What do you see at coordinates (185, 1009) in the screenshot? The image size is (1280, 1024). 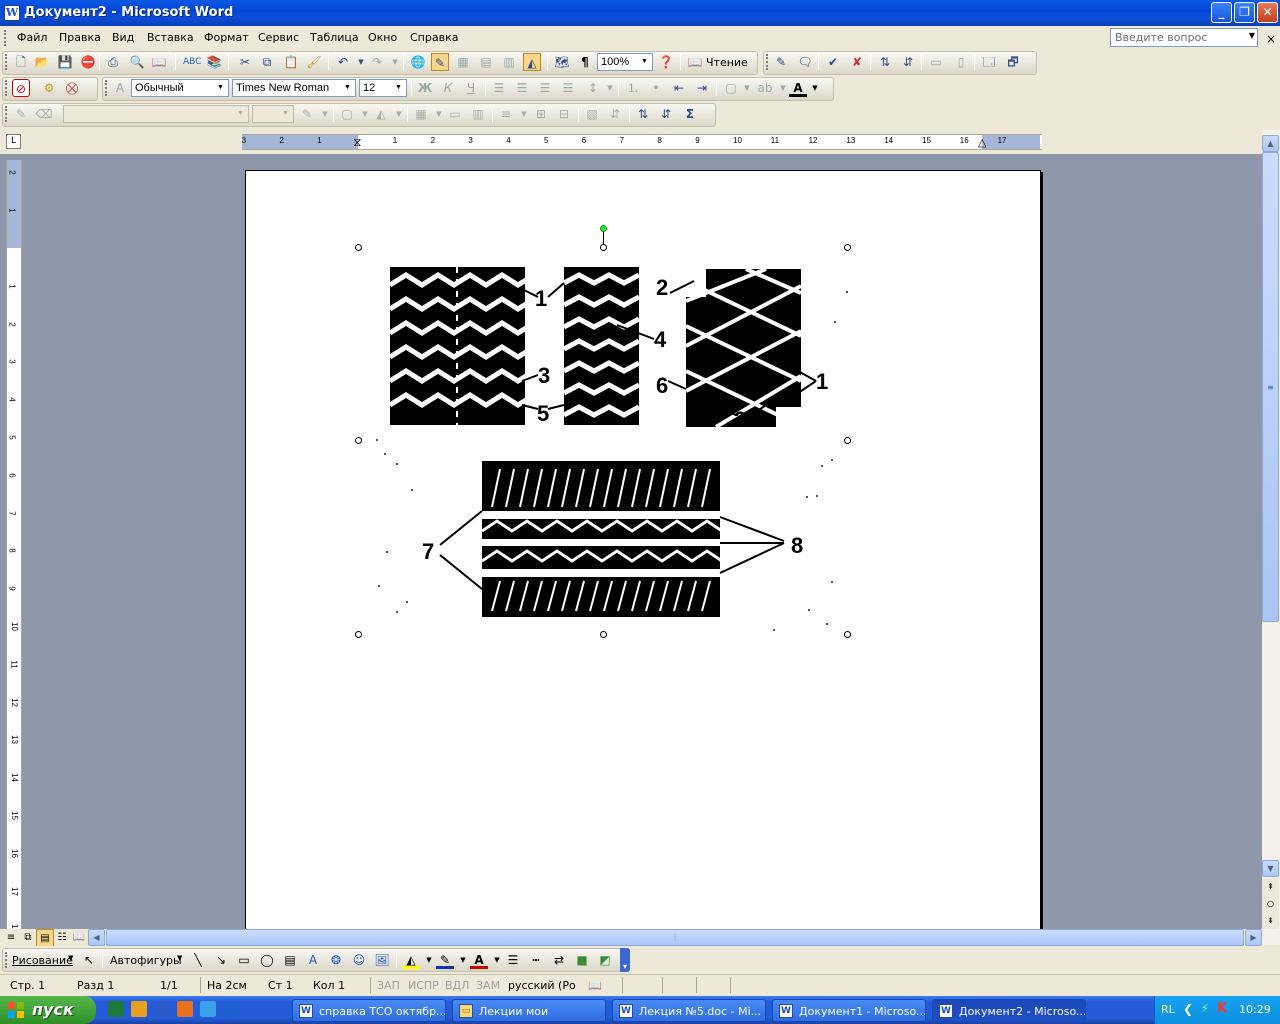 I see `firefox-quicklaunch-icon` at bounding box center [185, 1009].